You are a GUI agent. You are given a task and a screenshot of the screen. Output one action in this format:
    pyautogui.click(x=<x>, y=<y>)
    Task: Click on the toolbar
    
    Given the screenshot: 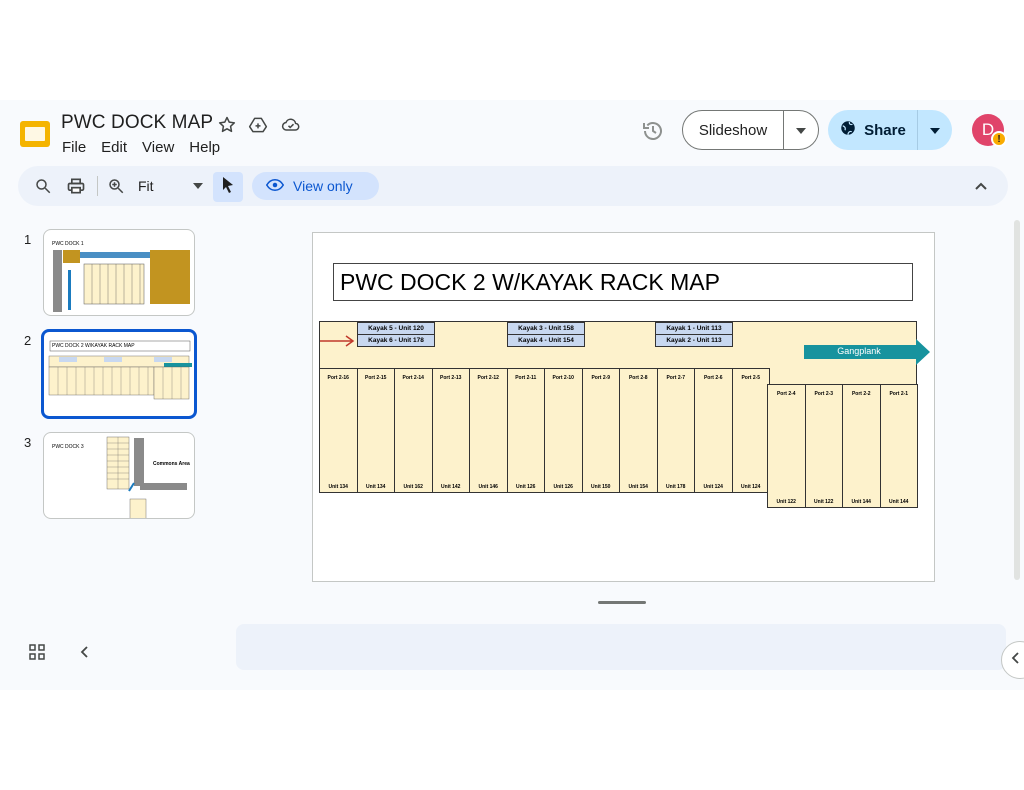 What is the action you would take?
    pyautogui.click(x=513, y=186)
    